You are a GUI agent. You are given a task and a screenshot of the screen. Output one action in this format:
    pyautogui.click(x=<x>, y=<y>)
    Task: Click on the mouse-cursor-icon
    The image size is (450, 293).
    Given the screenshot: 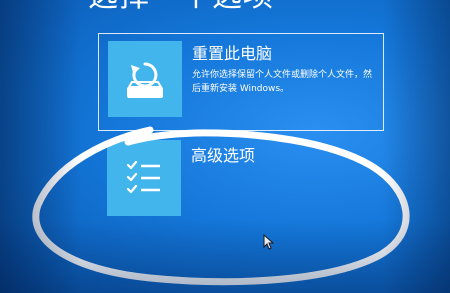 What is the action you would take?
    pyautogui.click(x=269, y=242)
    